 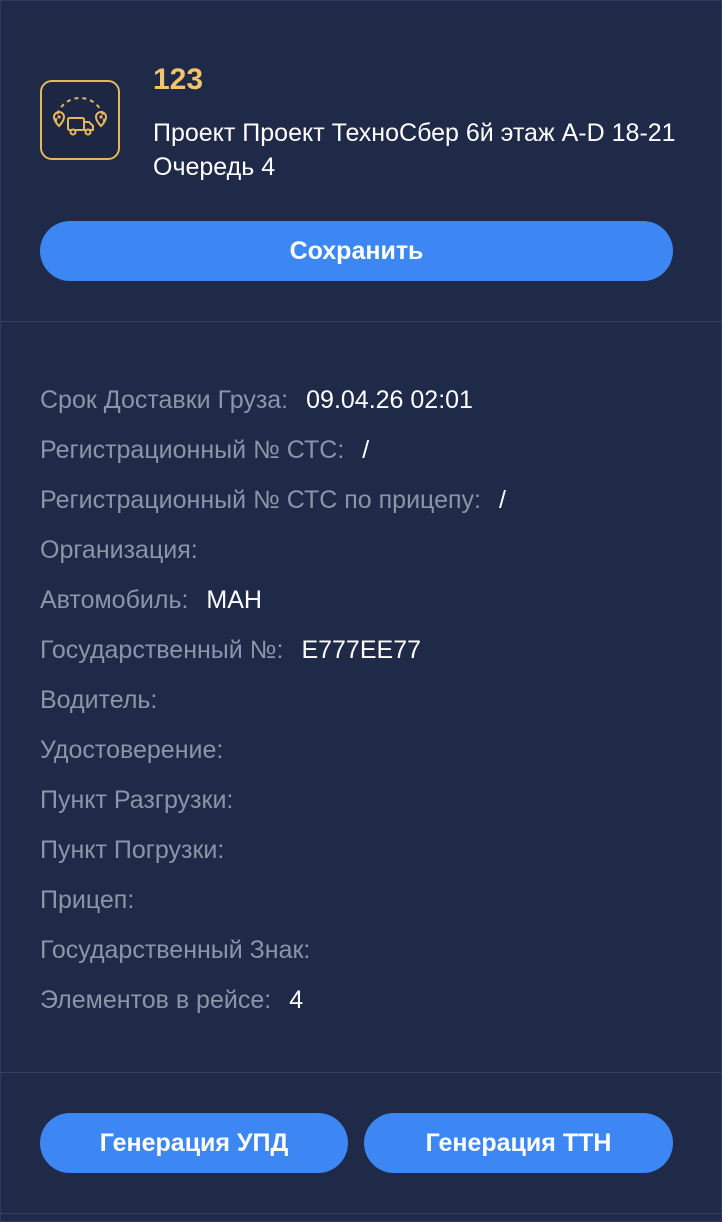 I want to click on detail-label: Регистрационный № СТС по прицепу:, so click(x=260, y=499).